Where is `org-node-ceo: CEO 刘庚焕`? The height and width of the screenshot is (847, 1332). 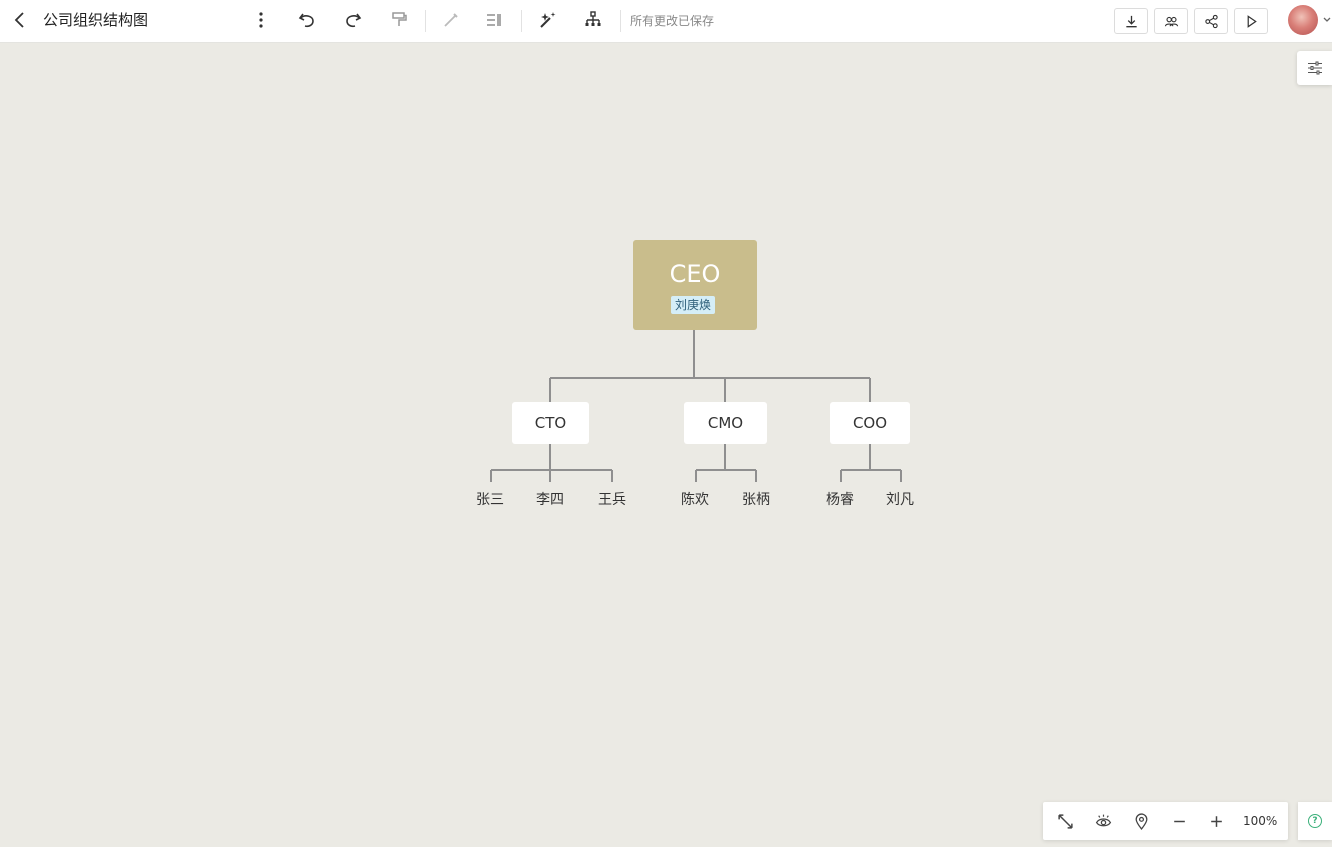
org-node-ceo: CEO 刘庚焕 is located at coordinates (695, 285).